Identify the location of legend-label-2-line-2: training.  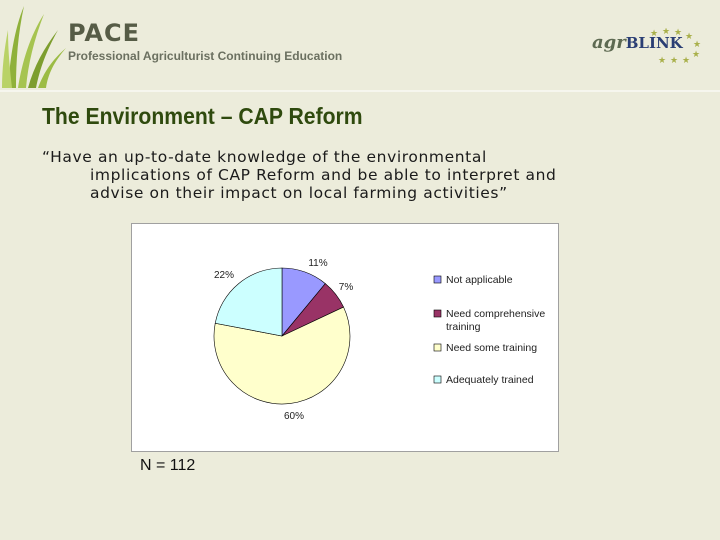
(463, 327).